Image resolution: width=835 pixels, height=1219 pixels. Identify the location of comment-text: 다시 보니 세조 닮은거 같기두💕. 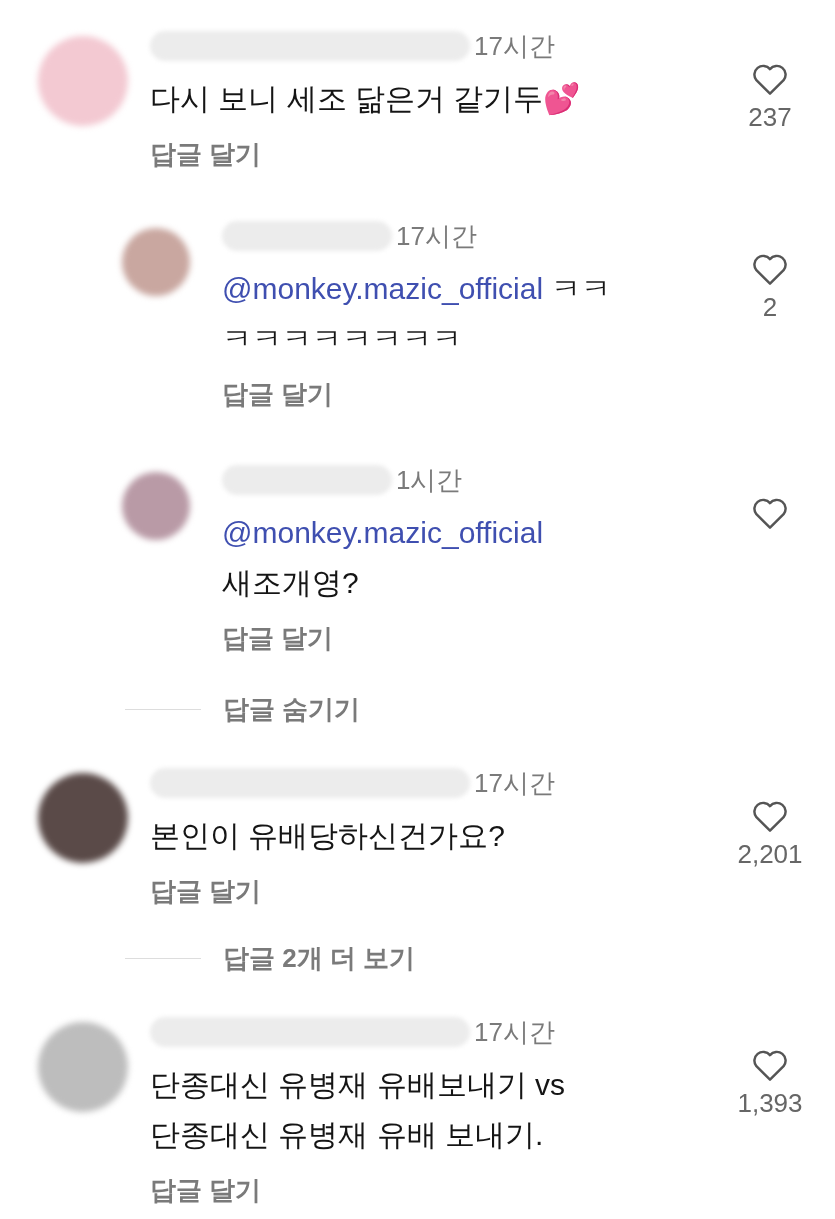
(365, 99).